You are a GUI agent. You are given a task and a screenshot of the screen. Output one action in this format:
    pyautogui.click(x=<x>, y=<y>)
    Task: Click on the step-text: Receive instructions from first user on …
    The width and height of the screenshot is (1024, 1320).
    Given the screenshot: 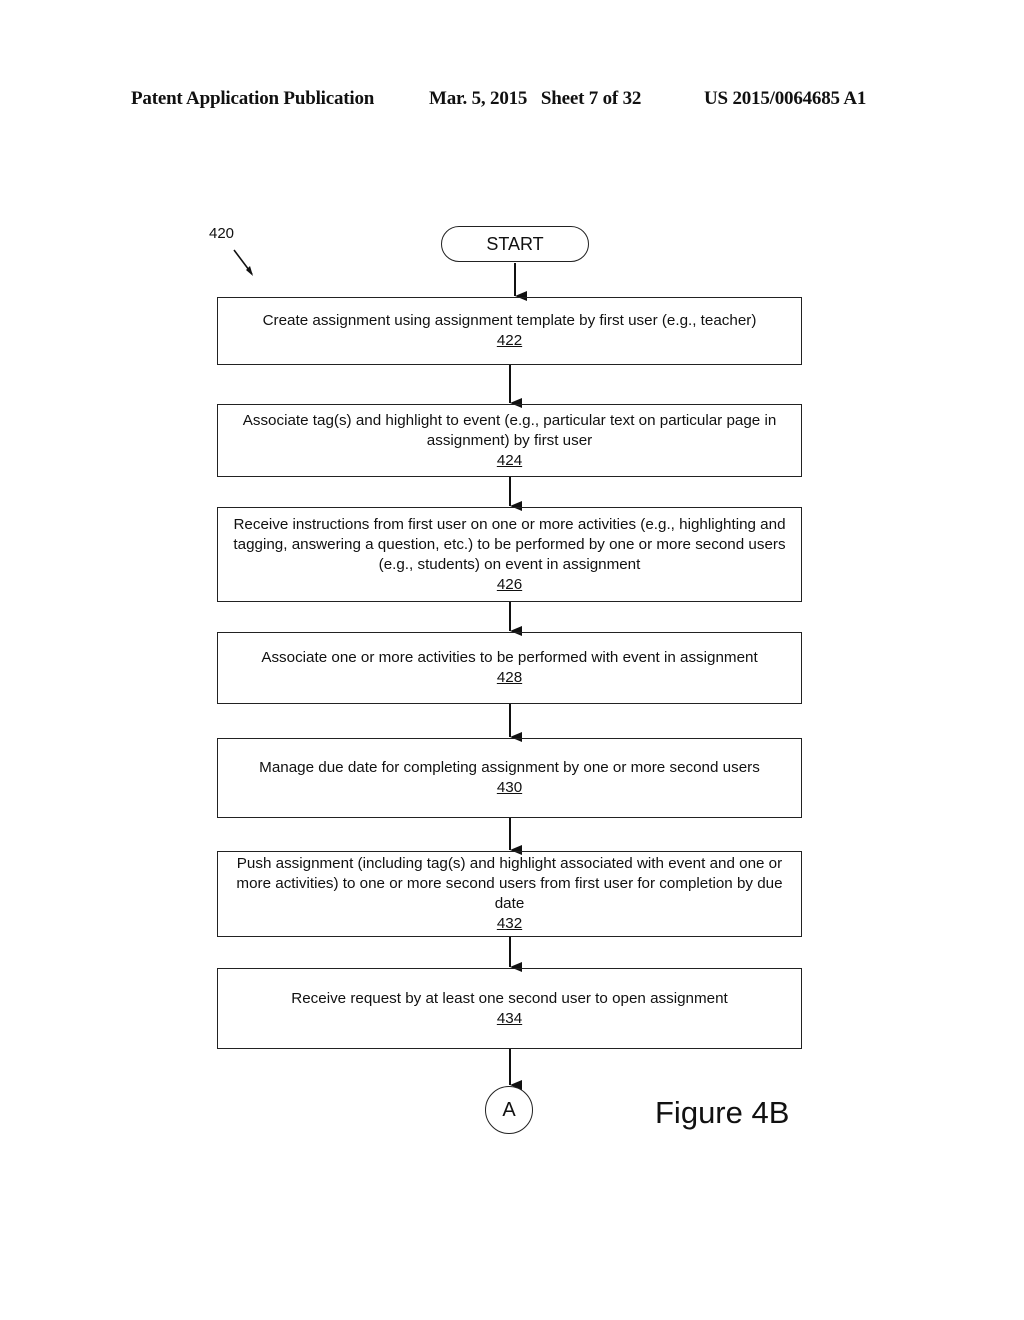 What is the action you would take?
    pyautogui.click(x=509, y=544)
    